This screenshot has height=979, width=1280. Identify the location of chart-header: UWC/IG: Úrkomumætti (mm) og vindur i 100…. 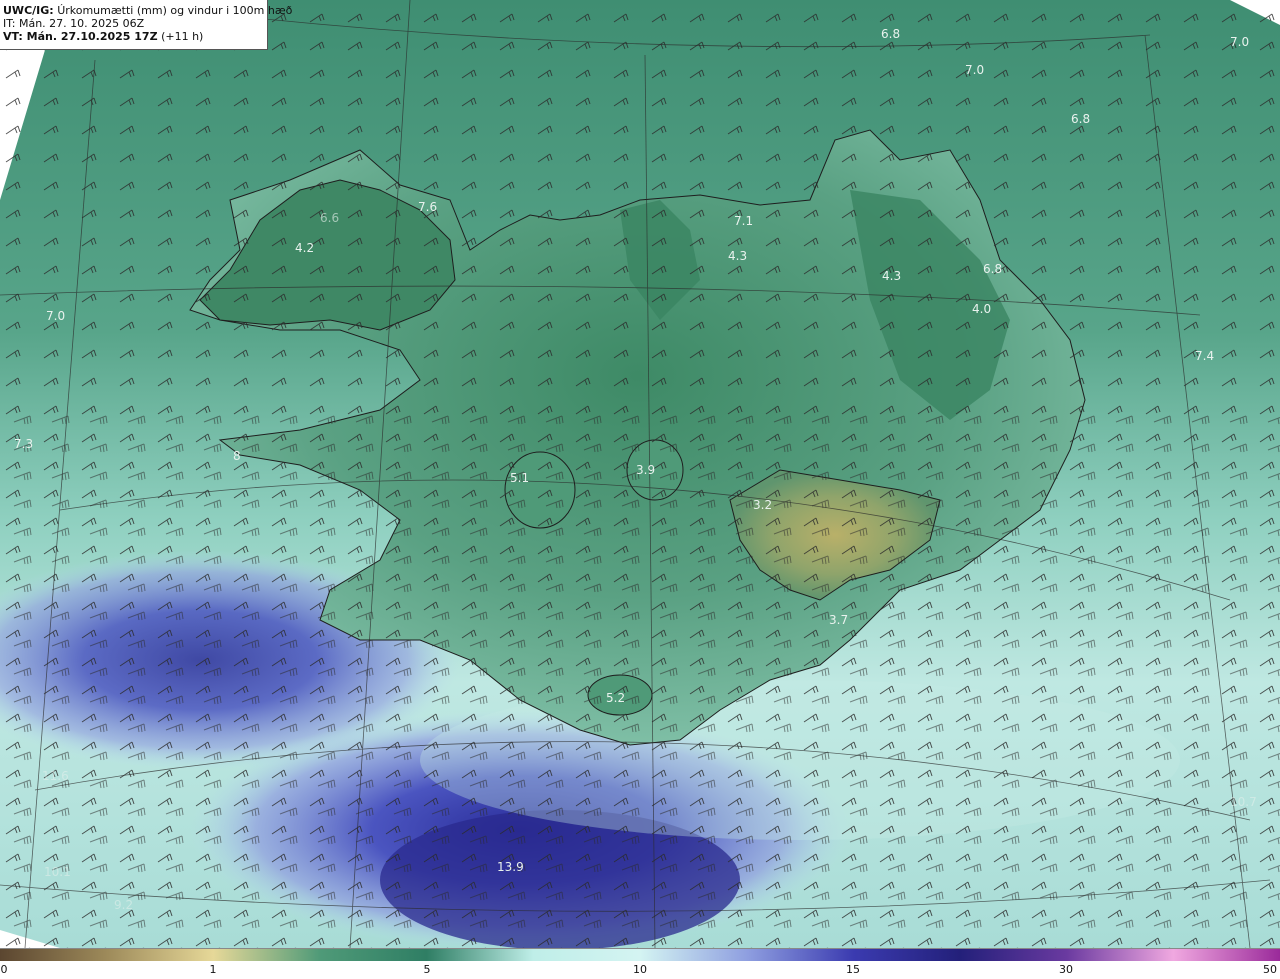
(146, 25).